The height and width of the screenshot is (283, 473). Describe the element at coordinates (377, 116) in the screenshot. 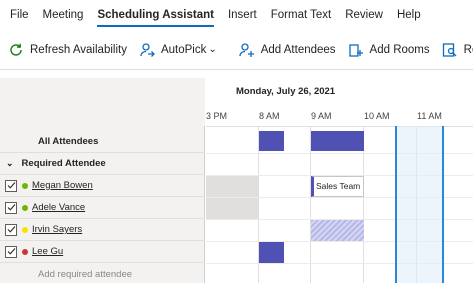

I see `time-label: 10 AM` at that location.